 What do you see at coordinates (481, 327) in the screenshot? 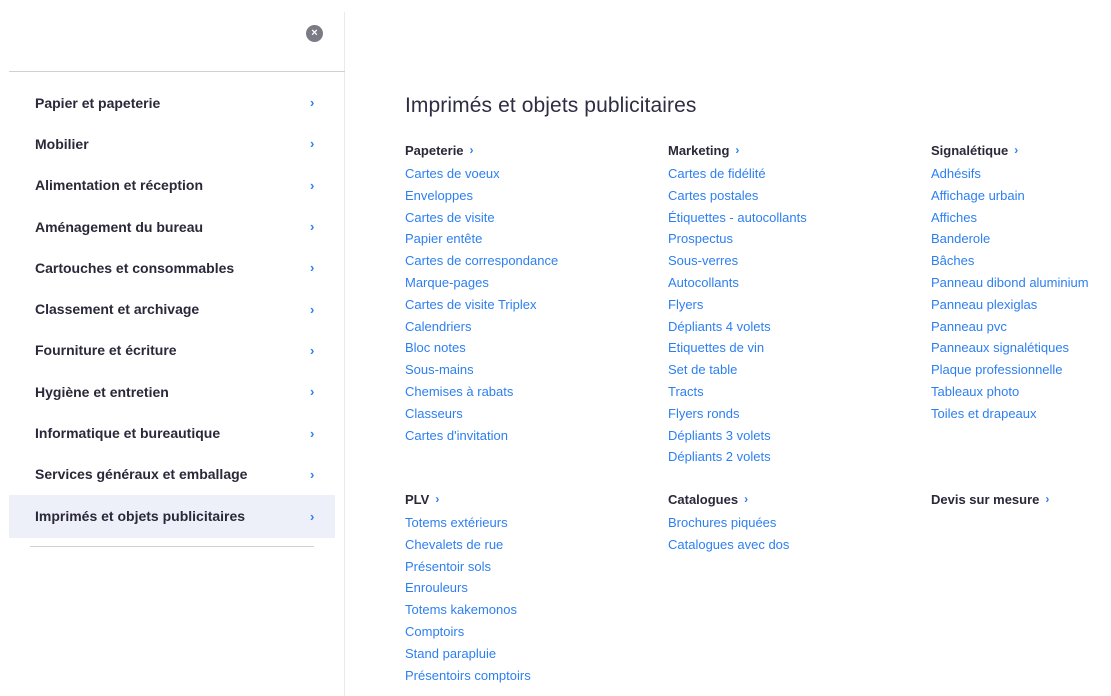
I see `category-link: Calendriers` at bounding box center [481, 327].